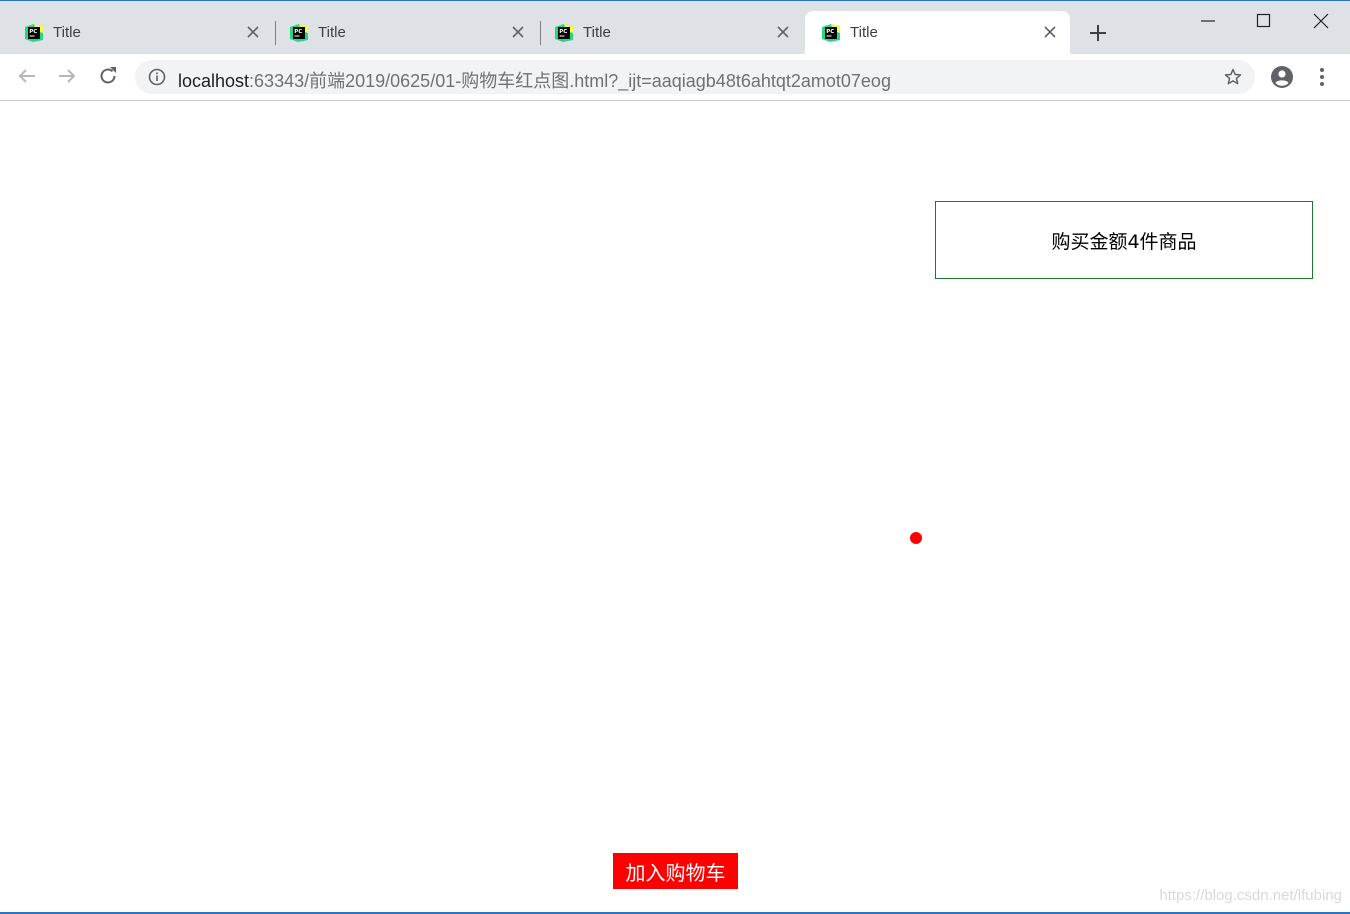 Image resolution: width=1350 pixels, height=914 pixels. I want to click on profile-icon, so click(1282, 77).